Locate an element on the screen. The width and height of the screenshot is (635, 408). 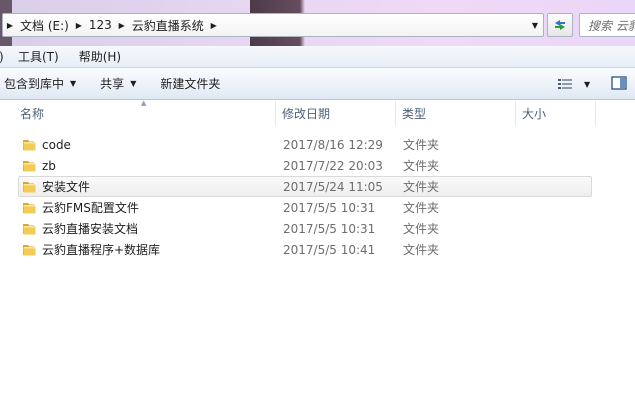
file-name: 云豹直播安装文档 is located at coordinates (90, 229).